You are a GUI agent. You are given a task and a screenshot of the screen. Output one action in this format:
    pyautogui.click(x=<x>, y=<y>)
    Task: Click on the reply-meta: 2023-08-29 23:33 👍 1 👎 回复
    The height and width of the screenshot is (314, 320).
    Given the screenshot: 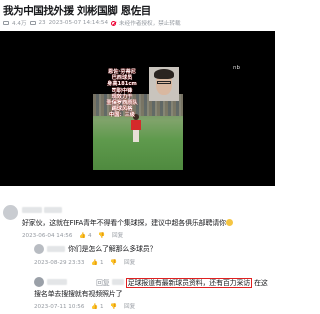 What is the action you would take?
    pyautogui.click(x=84, y=262)
    